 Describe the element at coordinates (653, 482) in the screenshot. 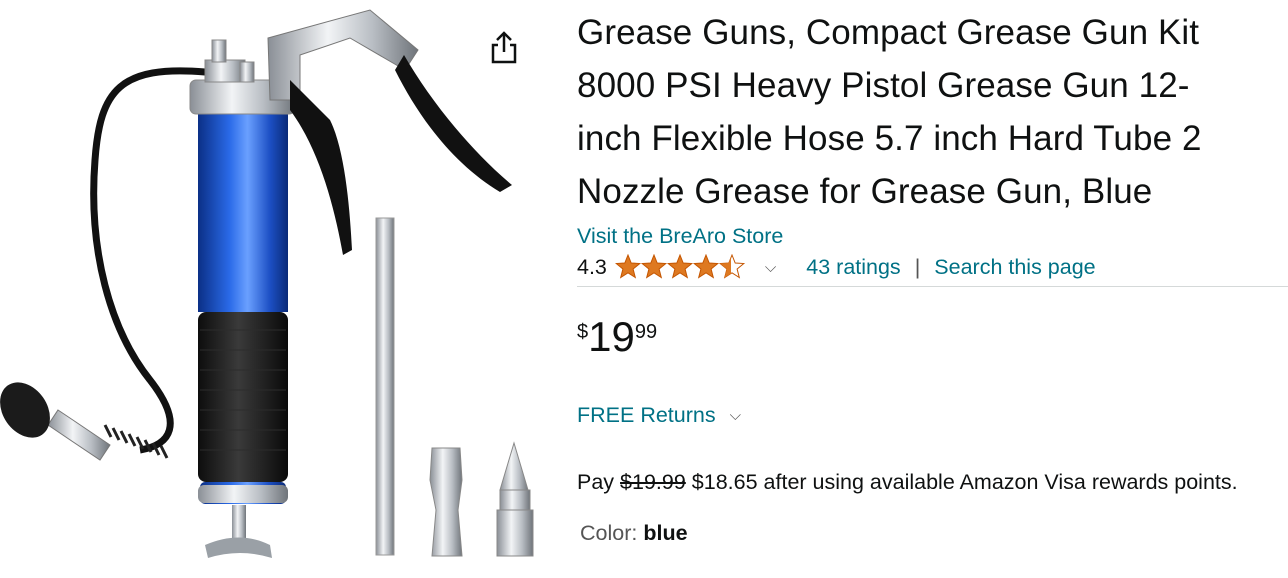

I see `old-price: $19.99` at that location.